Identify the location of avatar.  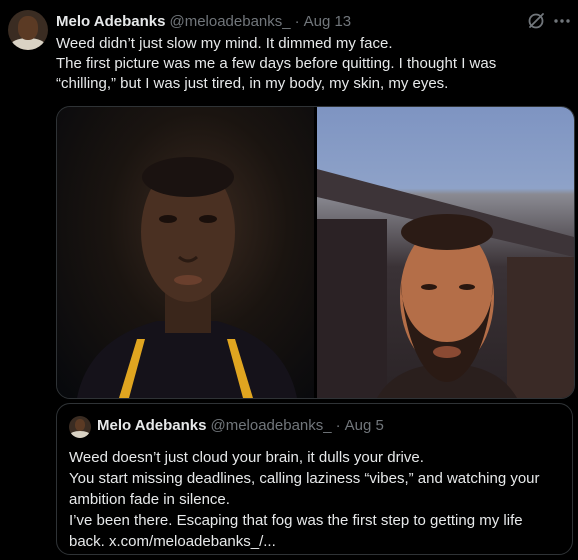
(28, 30).